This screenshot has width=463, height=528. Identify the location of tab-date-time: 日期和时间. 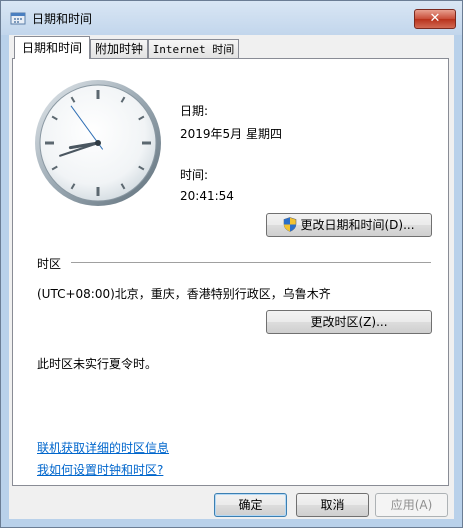
(52, 47).